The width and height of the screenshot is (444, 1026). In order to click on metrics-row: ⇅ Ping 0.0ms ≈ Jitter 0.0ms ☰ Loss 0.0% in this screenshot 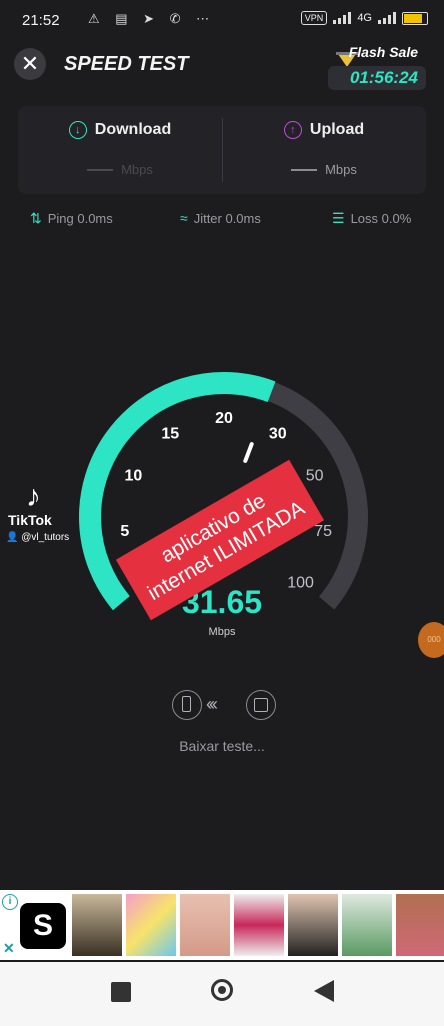, I will do `click(226, 219)`.